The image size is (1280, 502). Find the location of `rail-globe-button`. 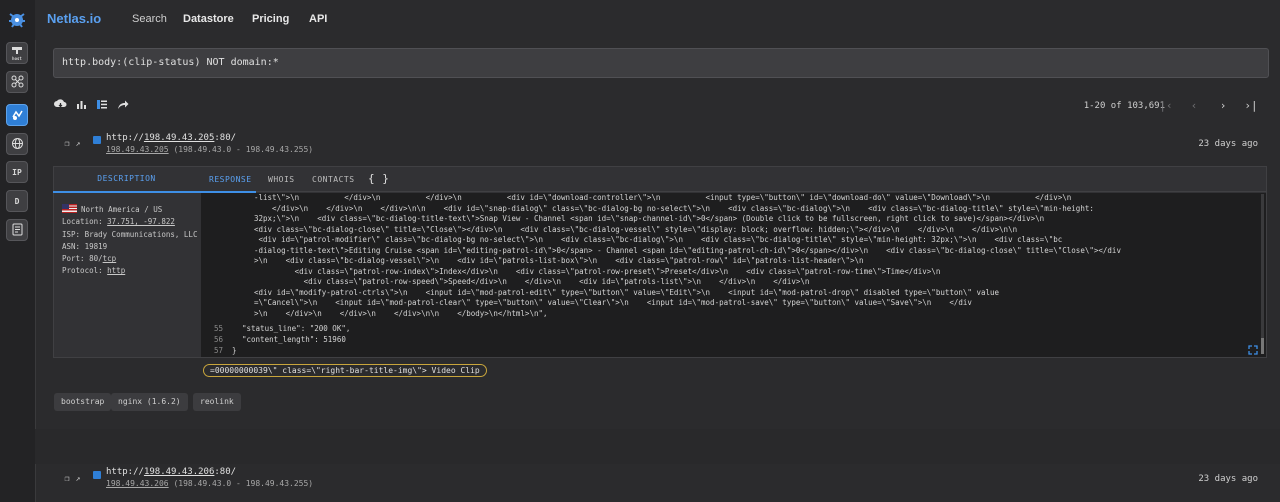

rail-globe-button is located at coordinates (17, 144).